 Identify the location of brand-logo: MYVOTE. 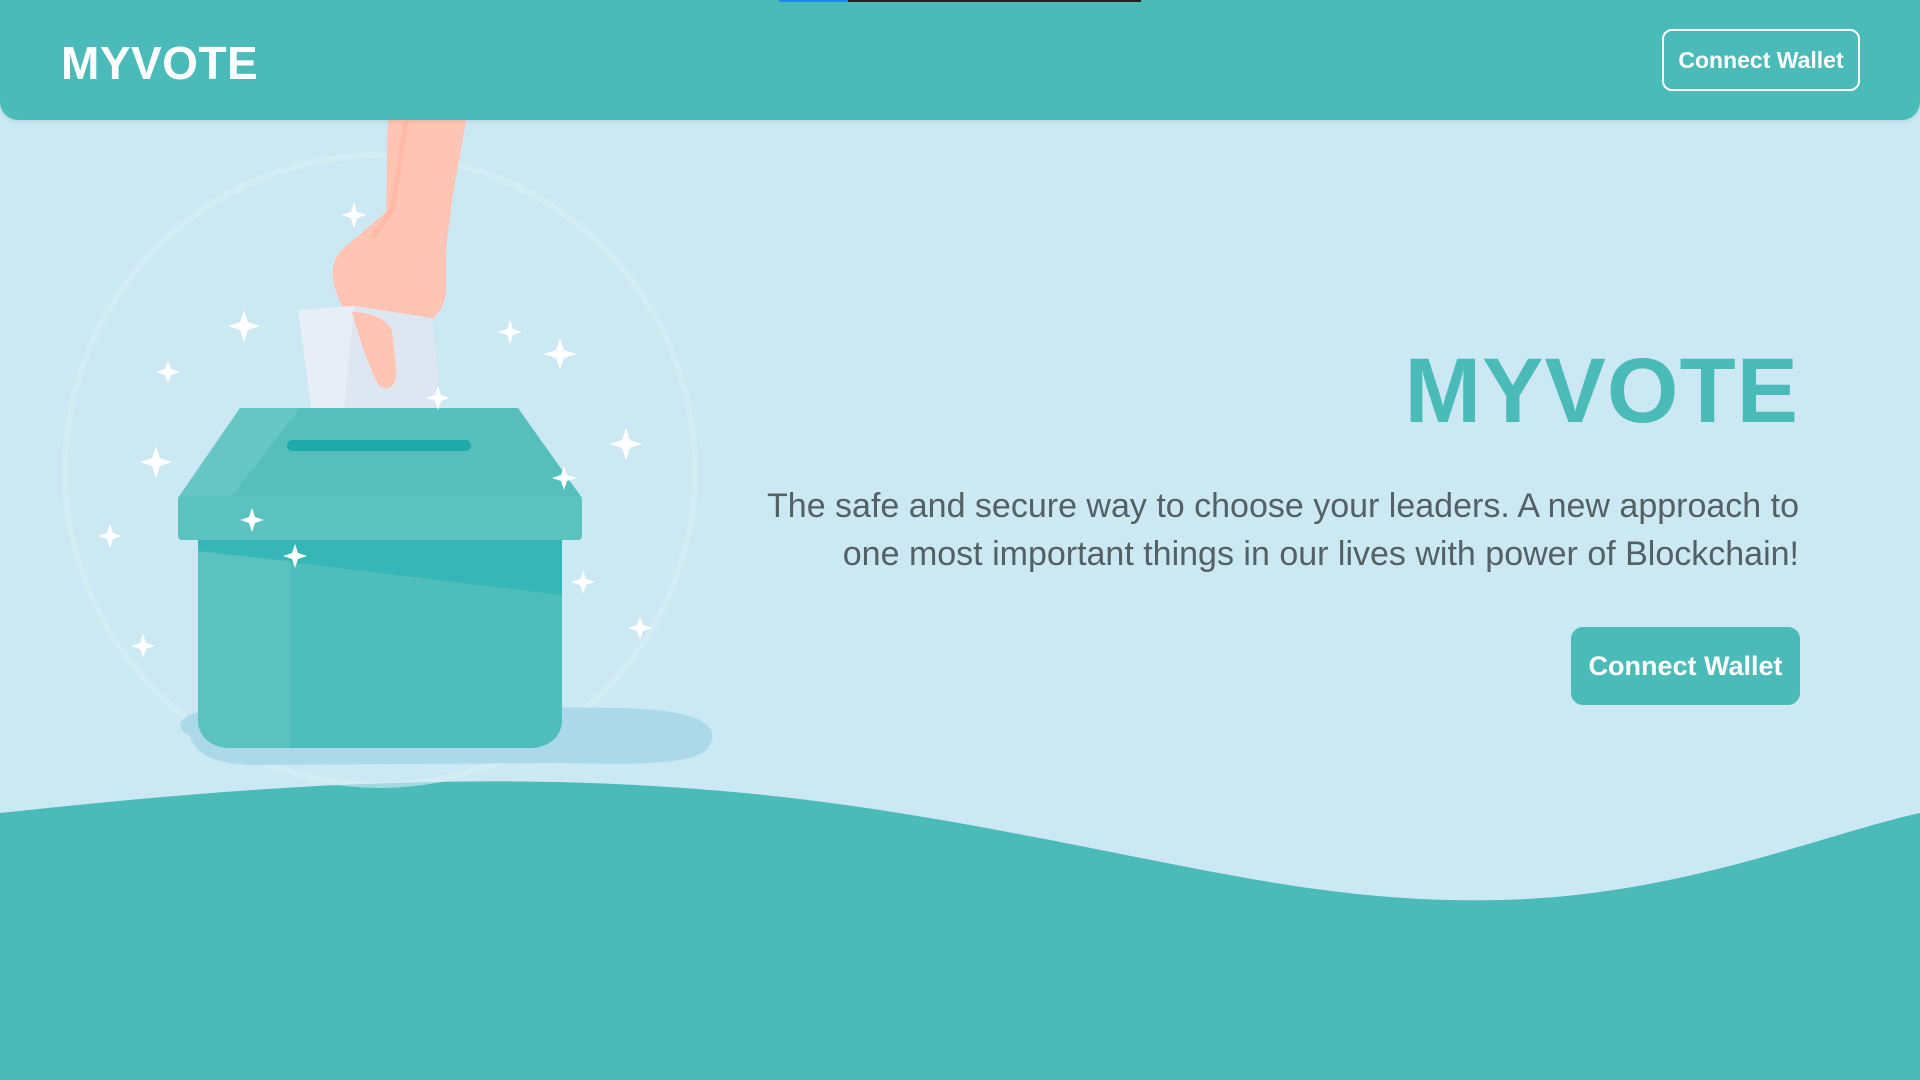
(159, 63).